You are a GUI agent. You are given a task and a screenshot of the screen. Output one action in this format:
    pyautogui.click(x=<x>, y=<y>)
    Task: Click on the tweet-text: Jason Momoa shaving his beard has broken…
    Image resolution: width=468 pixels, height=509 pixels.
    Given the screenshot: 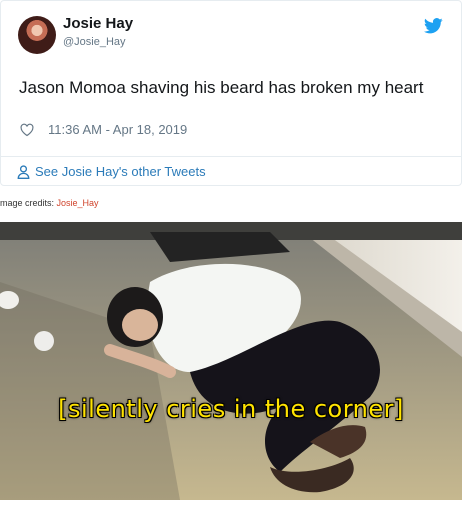 What is the action you would take?
    pyautogui.click(x=221, y=87)
    